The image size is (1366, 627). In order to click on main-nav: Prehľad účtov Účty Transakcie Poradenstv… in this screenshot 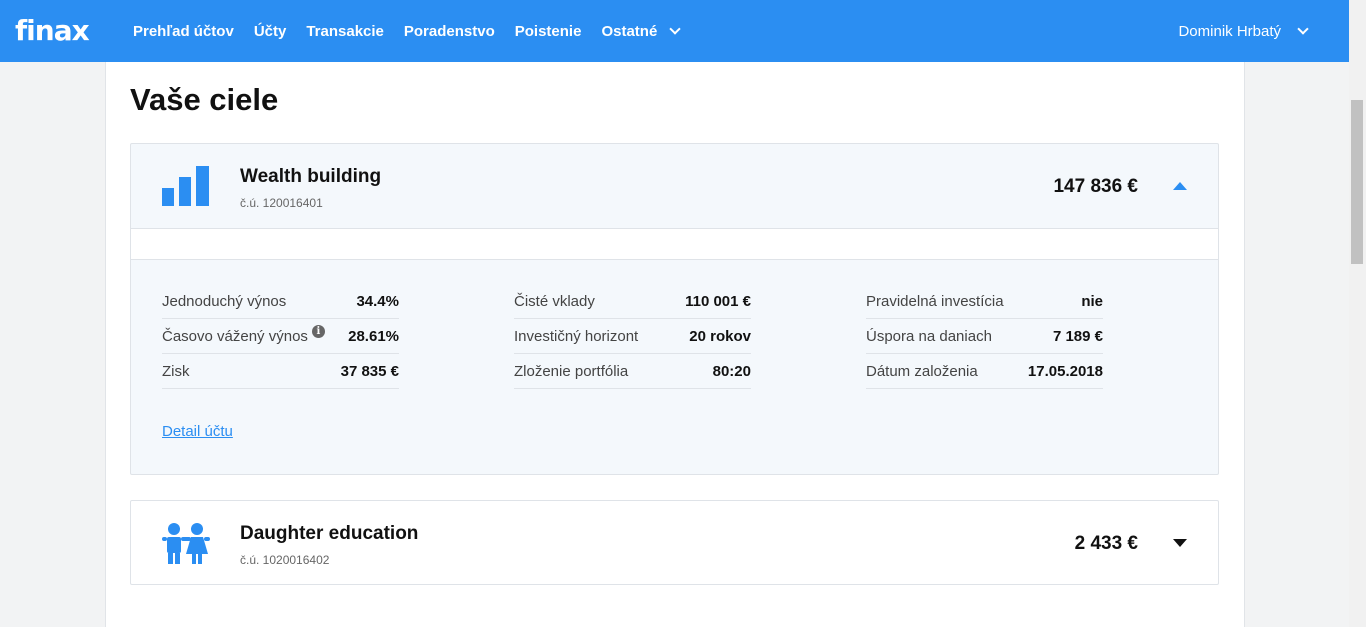, I will do `click(416, 31)`.